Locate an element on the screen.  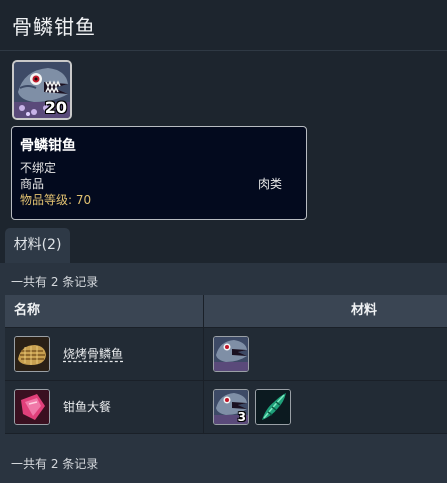
column-divider is located at coordinates (203, 364).